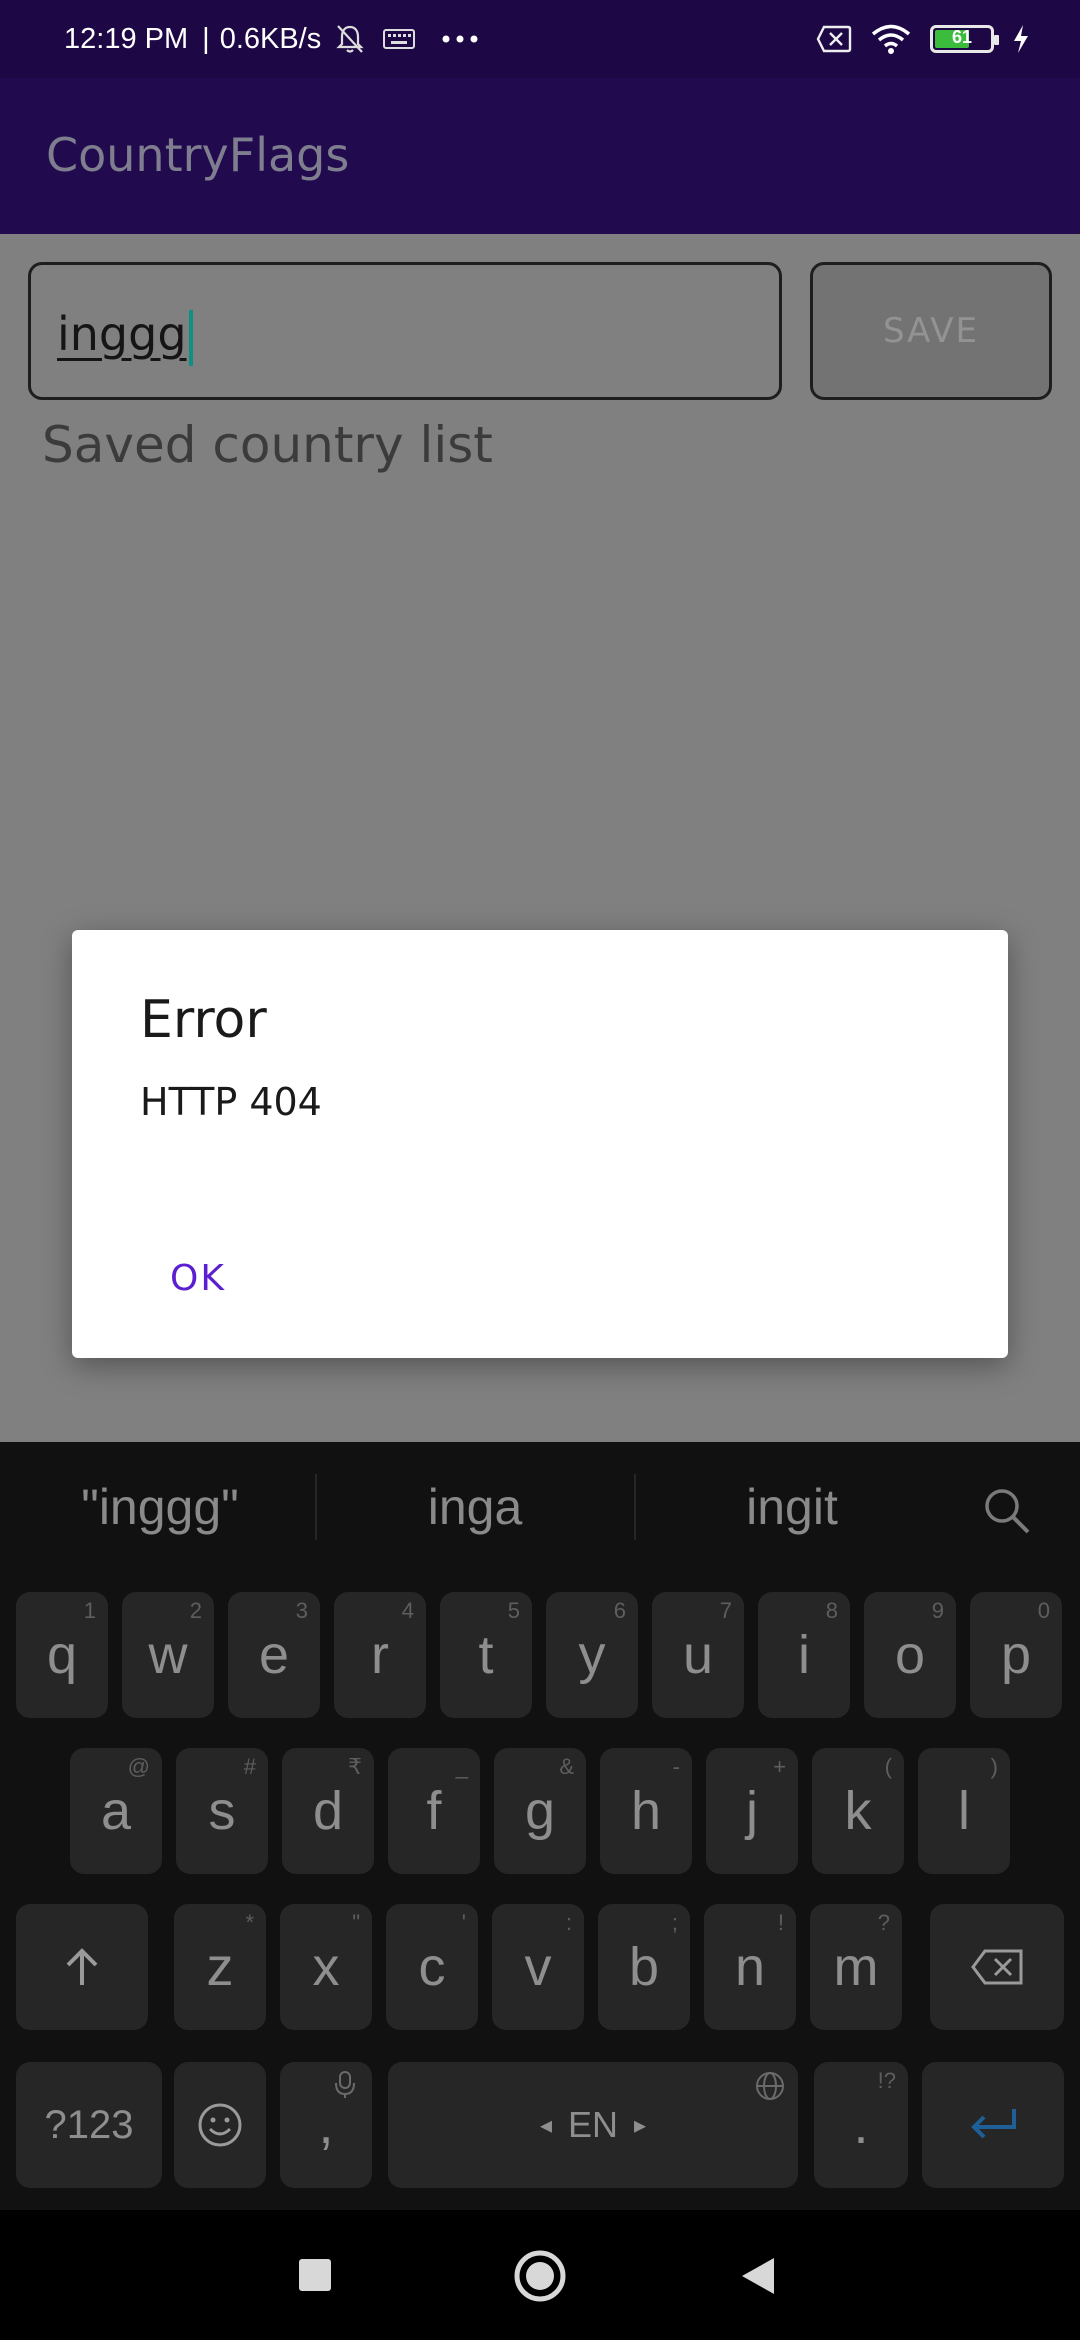  Describe the element at coordinates (758, 2276) in the screenshot. I see `triangle-icon` at that location.